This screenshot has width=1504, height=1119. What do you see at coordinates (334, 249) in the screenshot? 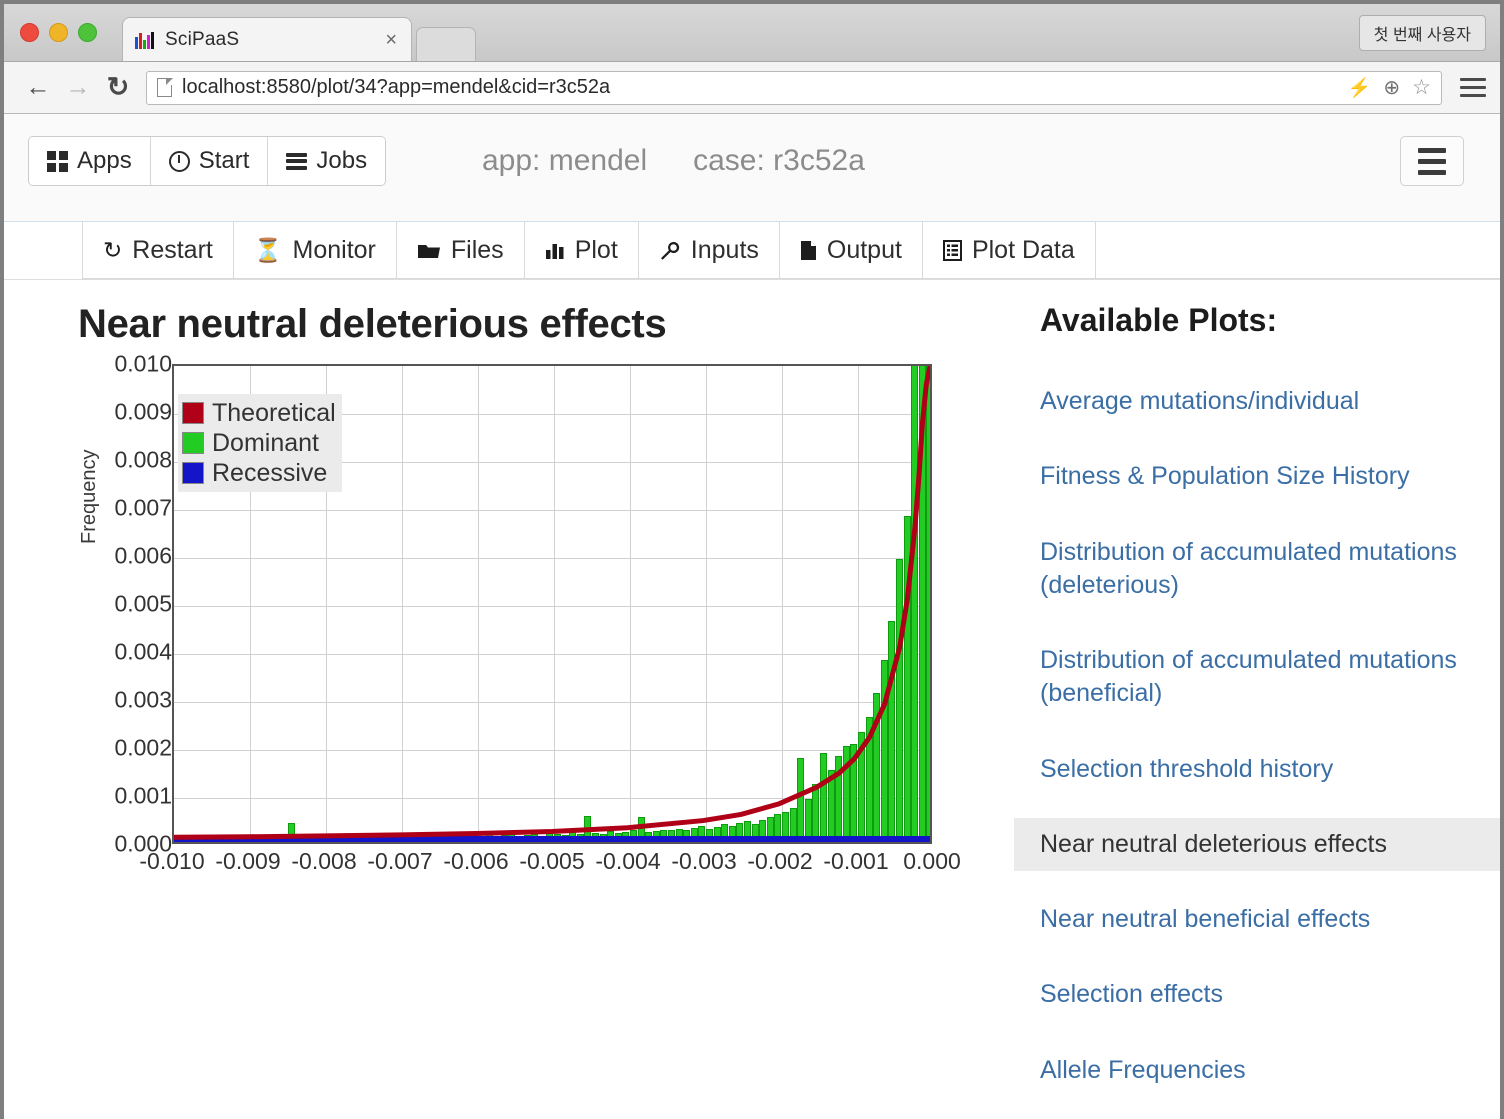
I see `tab-monitor-label: Monitor` at bounding box center [334, 249].